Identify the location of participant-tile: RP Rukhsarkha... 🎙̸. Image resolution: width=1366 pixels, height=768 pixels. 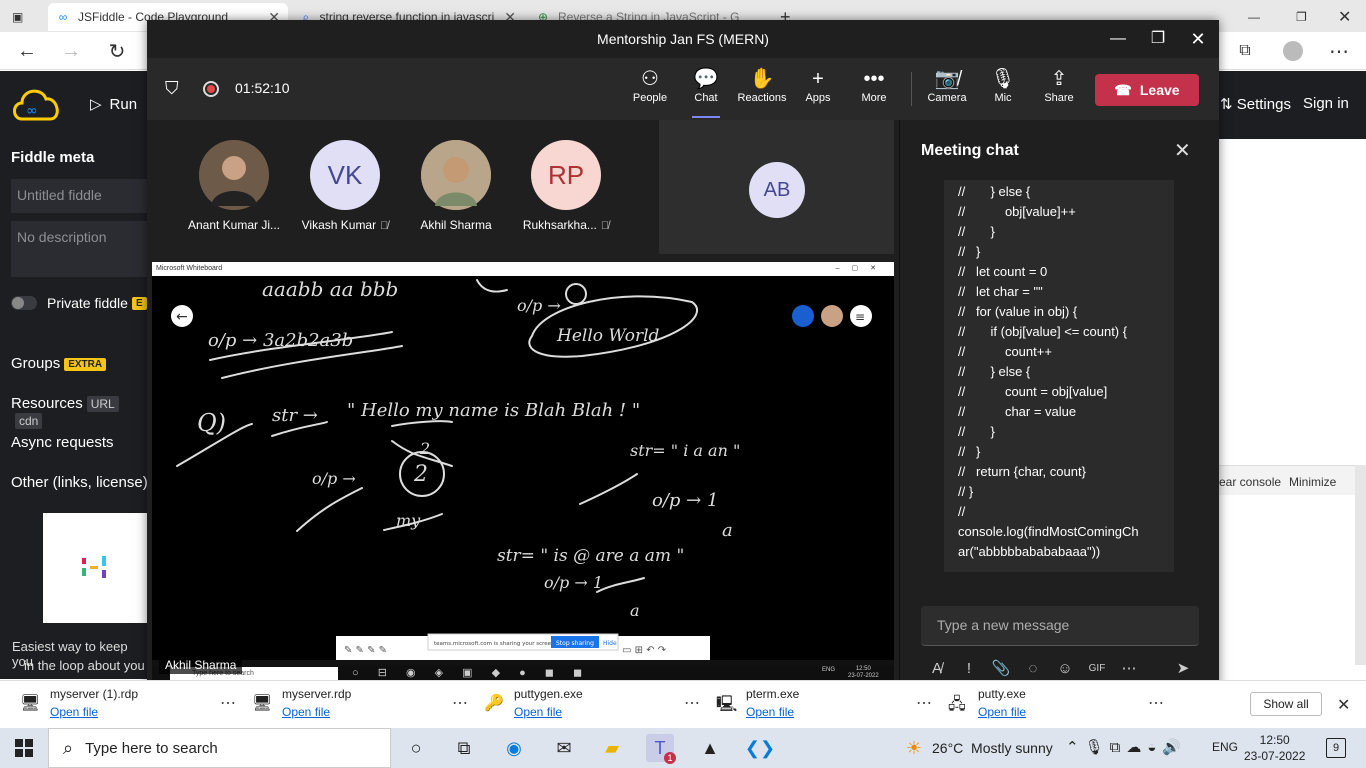
(566, 186).